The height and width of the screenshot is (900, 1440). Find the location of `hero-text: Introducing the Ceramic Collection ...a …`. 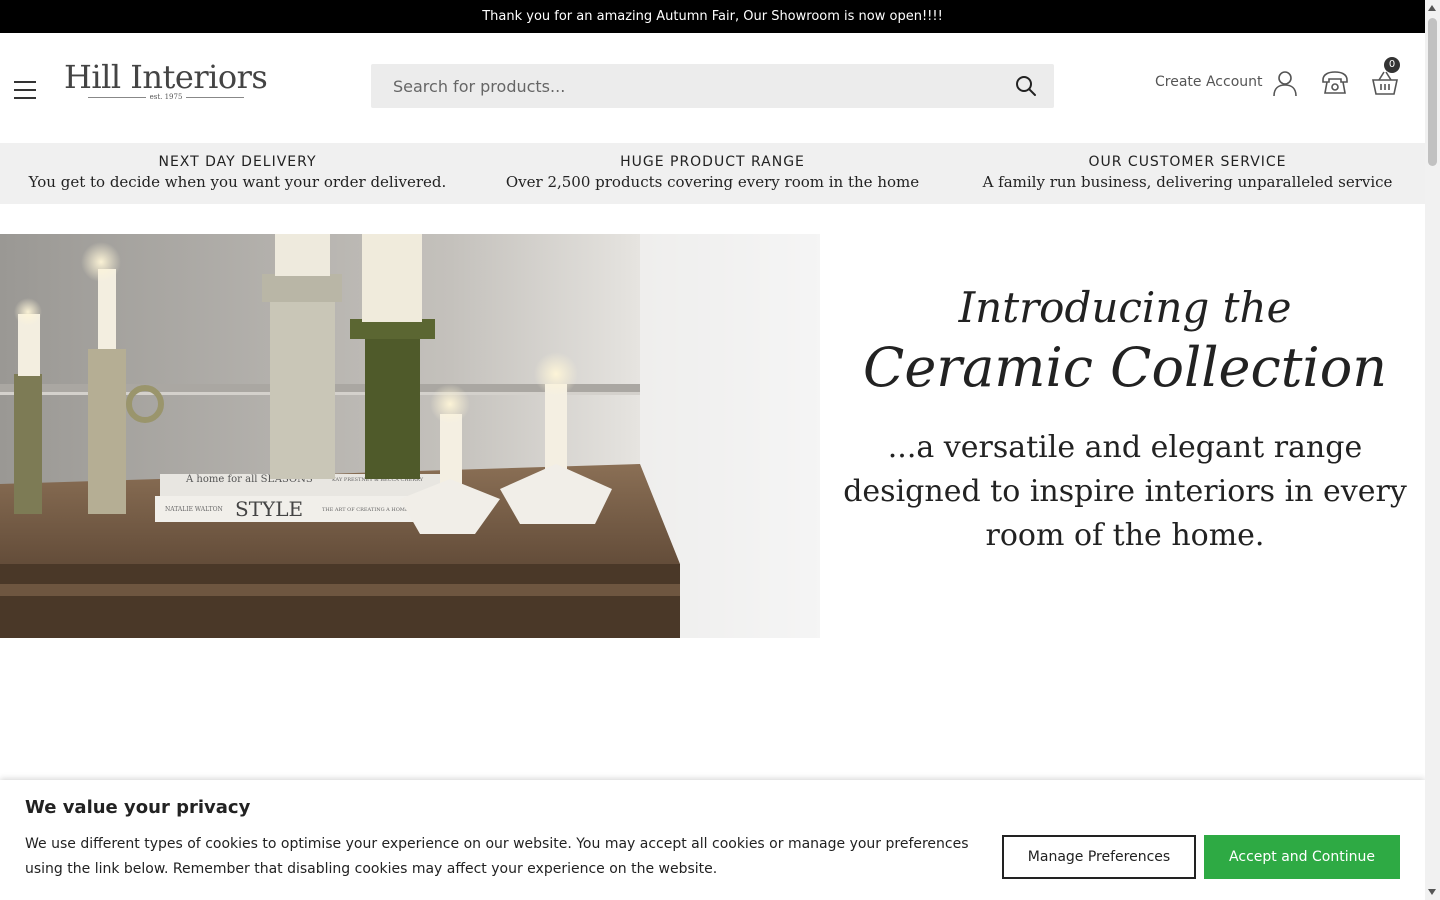

hero-text: Introducing the Ceramic Collection ...a … is located at coordinates (1125, 419).